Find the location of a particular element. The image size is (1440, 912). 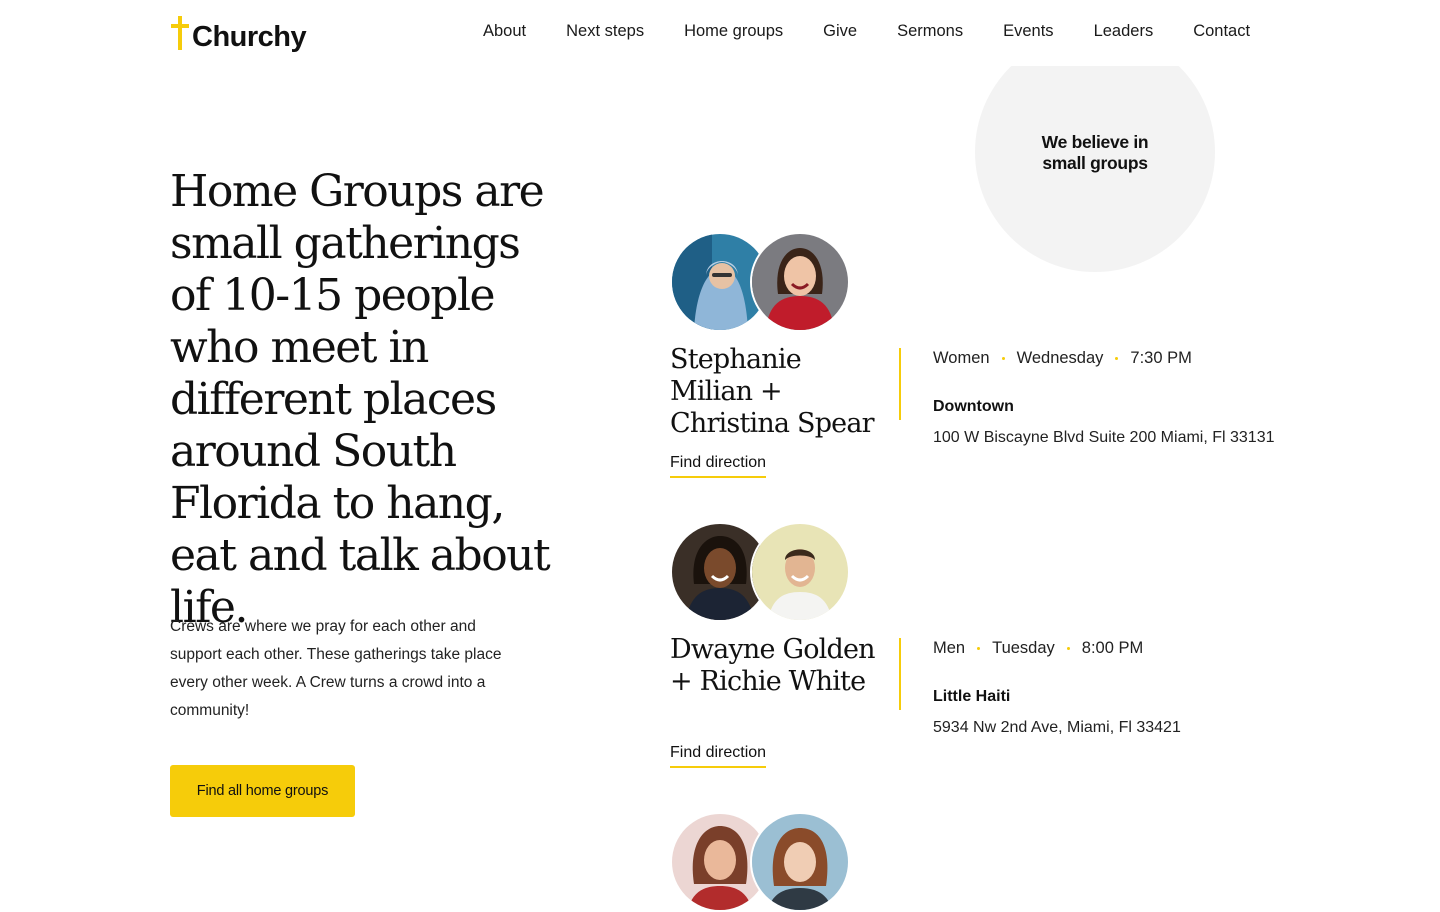

group-time: 8:00 PM is located at coordinates (1112, 648).